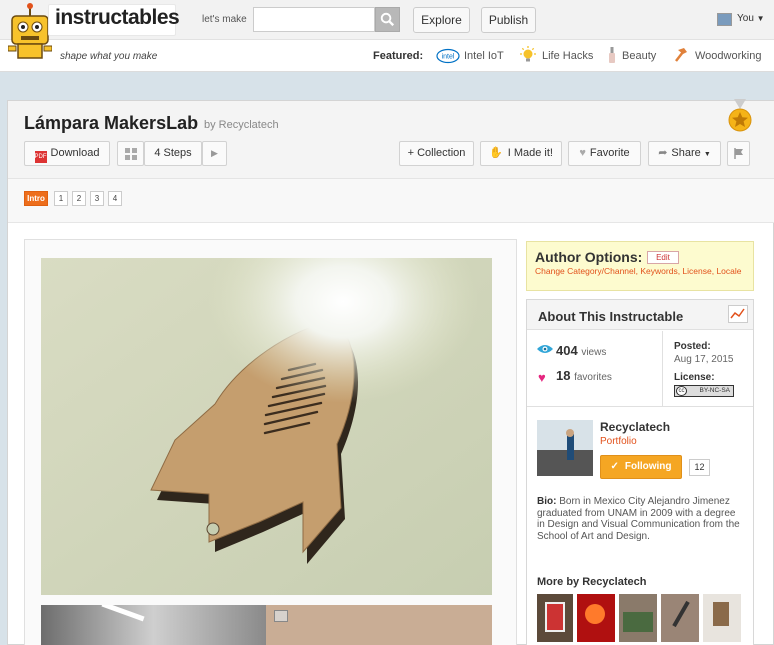  I want to click on stats-graph-button, so click(738, 314).